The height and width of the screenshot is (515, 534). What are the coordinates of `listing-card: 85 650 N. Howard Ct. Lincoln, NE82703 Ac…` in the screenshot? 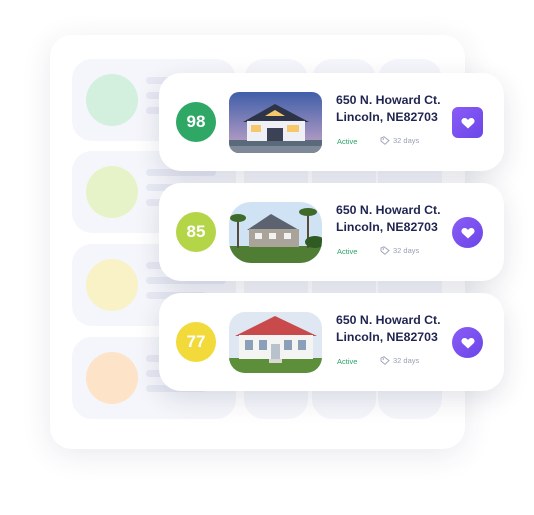 It's located at (331, 232).